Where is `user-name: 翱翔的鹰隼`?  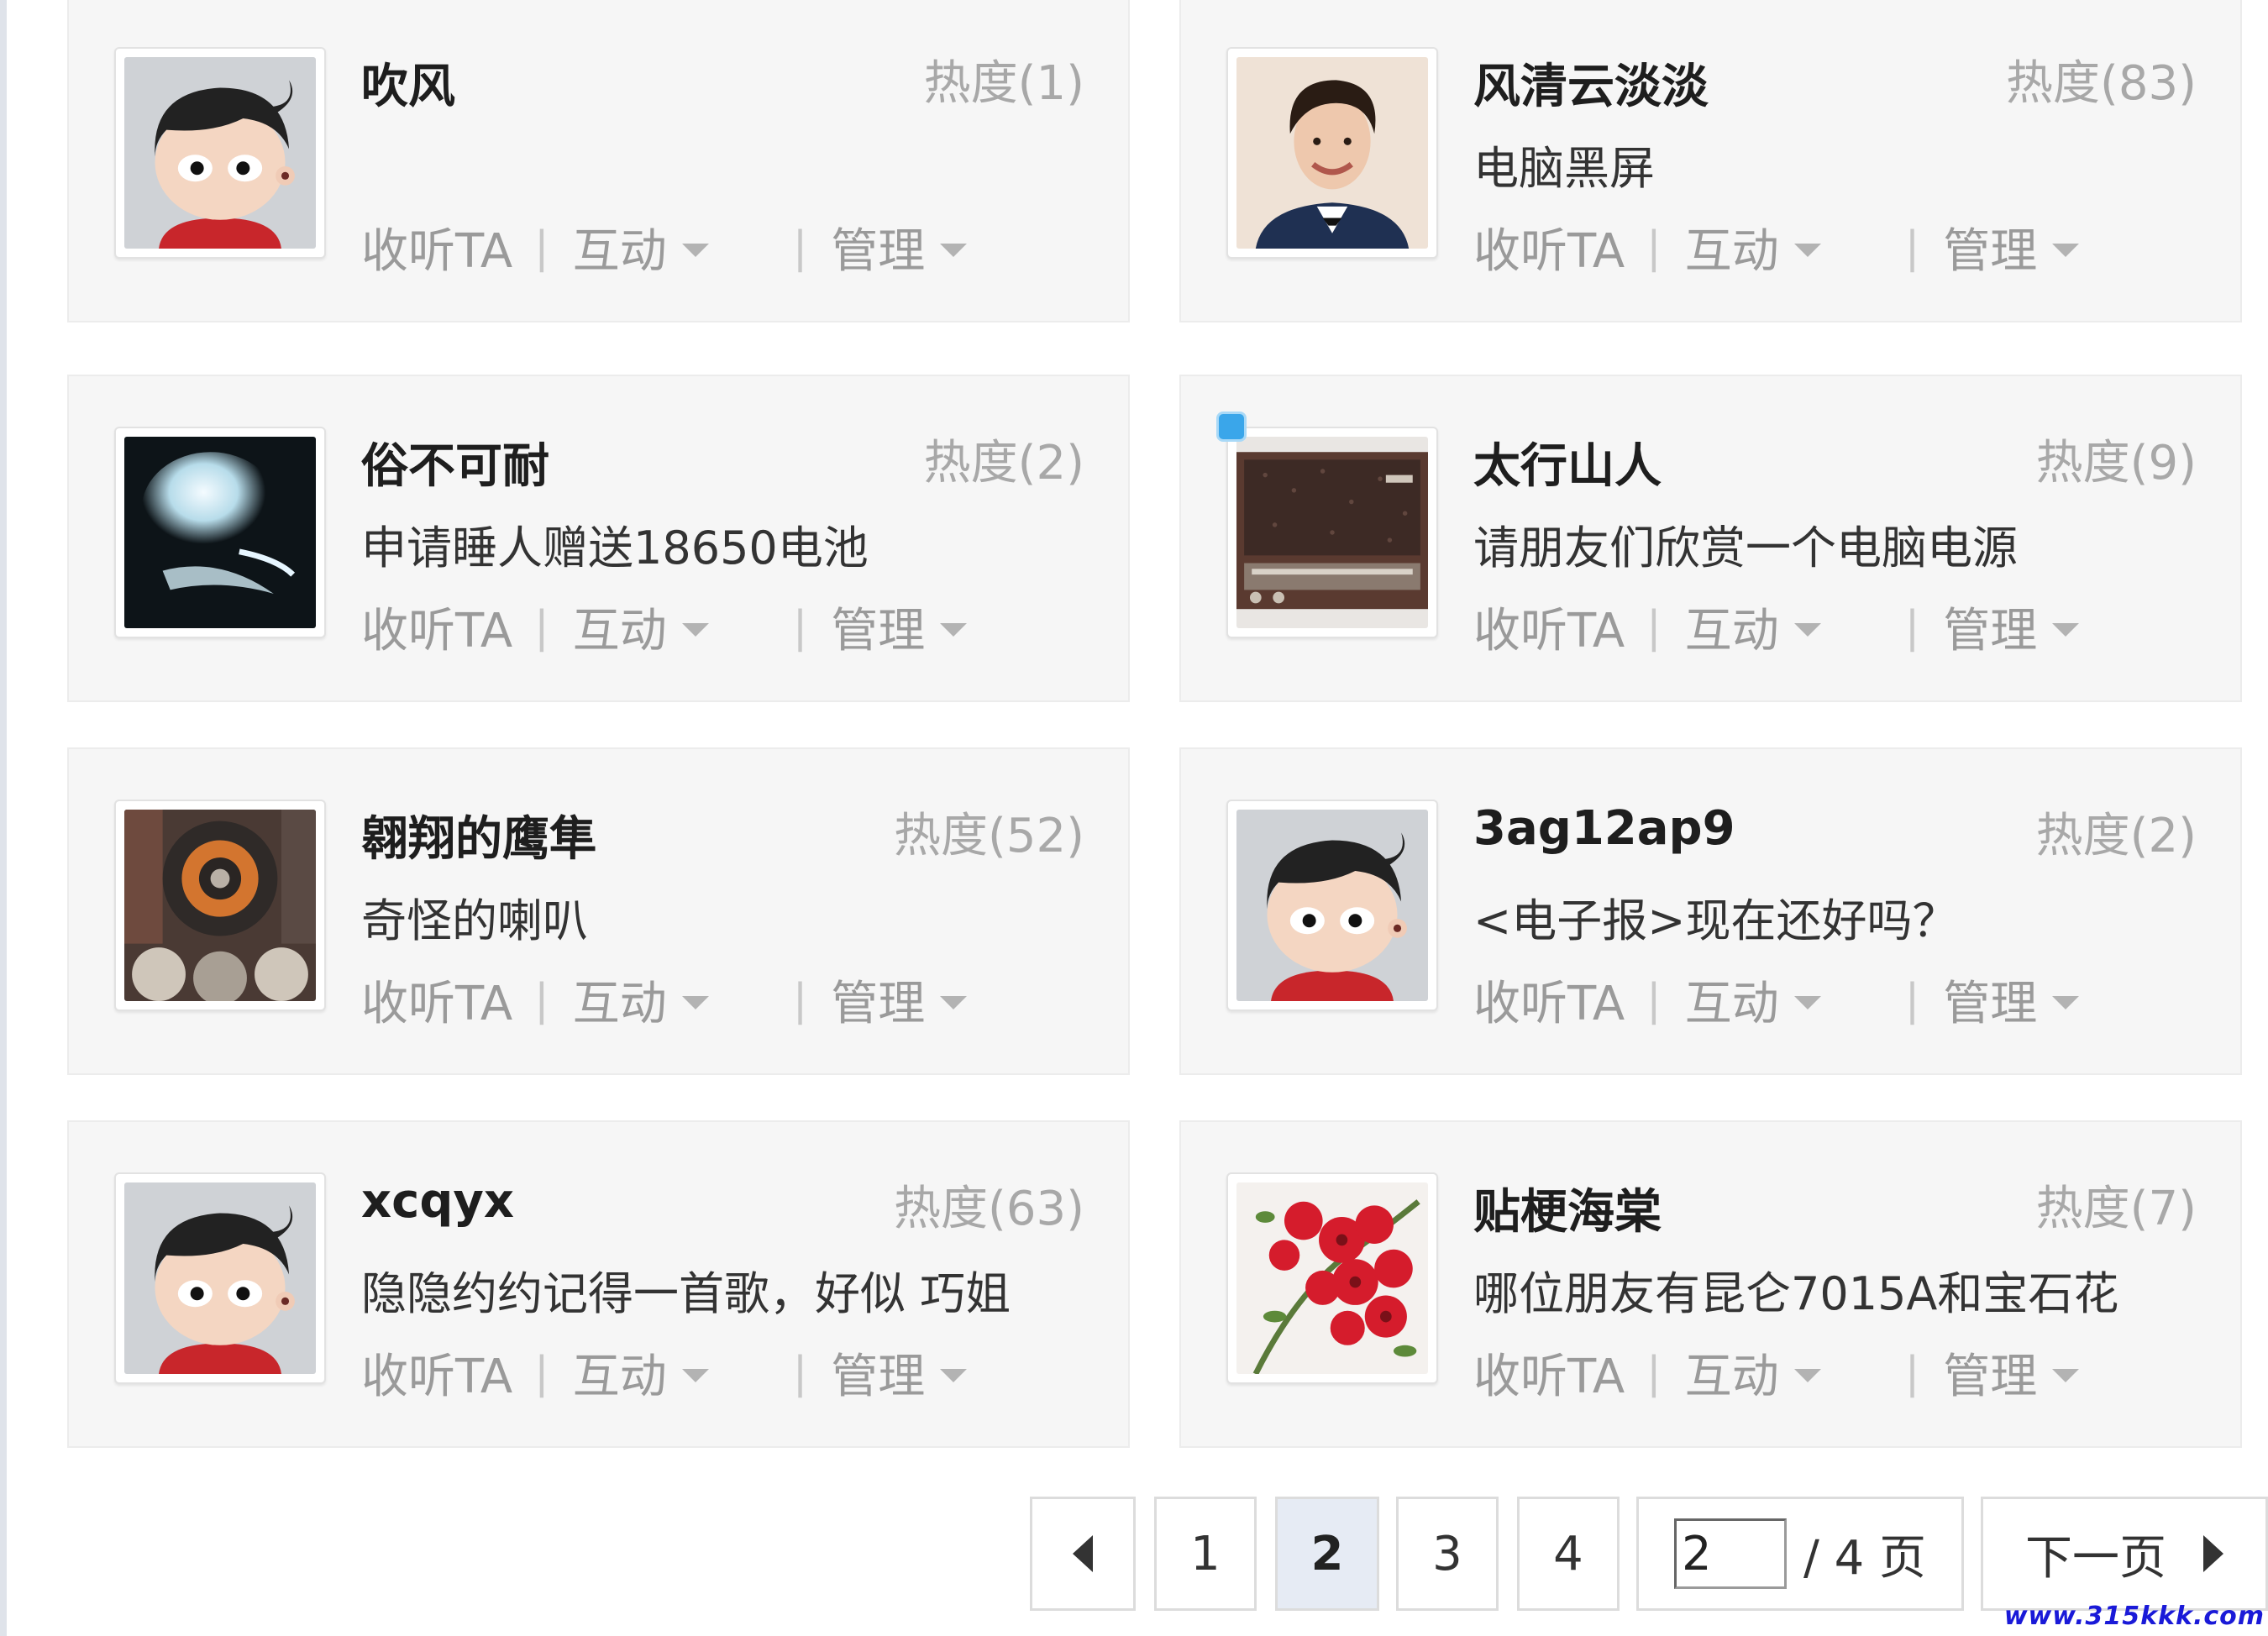 user-name: 翱翔的鹰隼 is located at coordinates (478, 835).